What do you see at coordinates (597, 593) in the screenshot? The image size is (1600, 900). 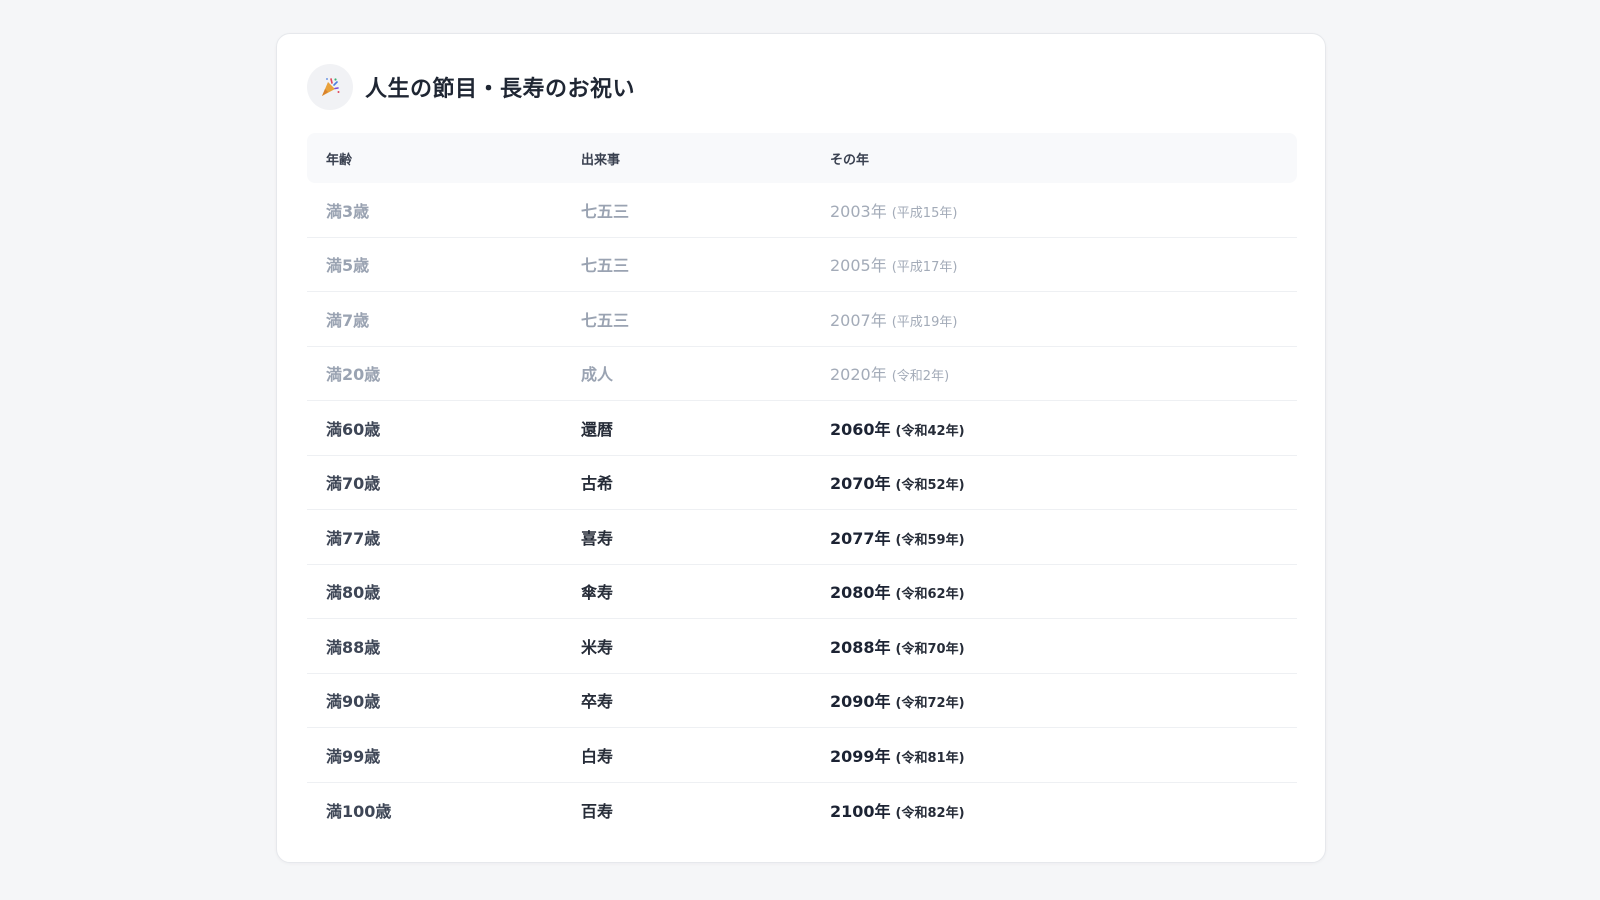 I see `event-cell: 傘寿` at bounding box center [597, 593].